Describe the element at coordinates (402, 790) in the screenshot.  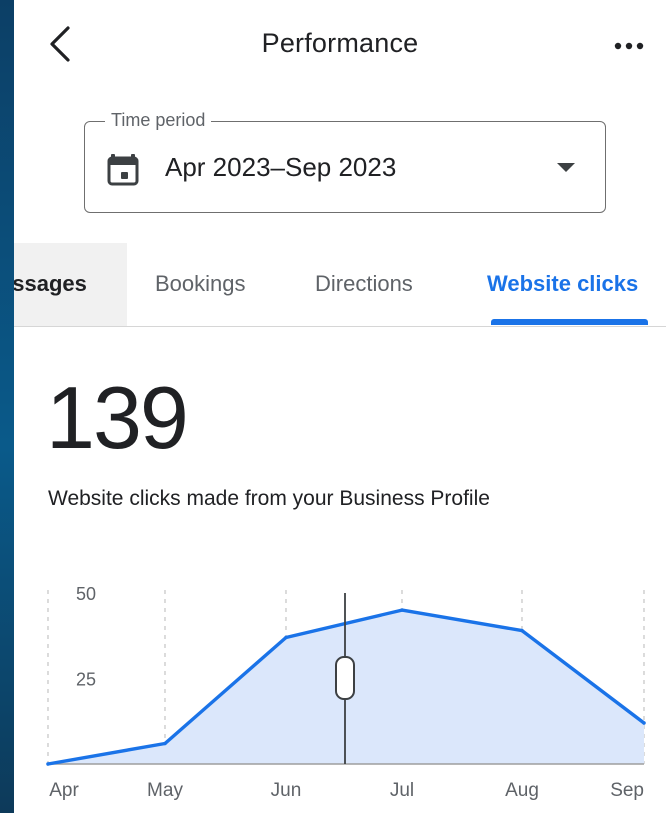
I see `x-tick-label: Jul` at that location.